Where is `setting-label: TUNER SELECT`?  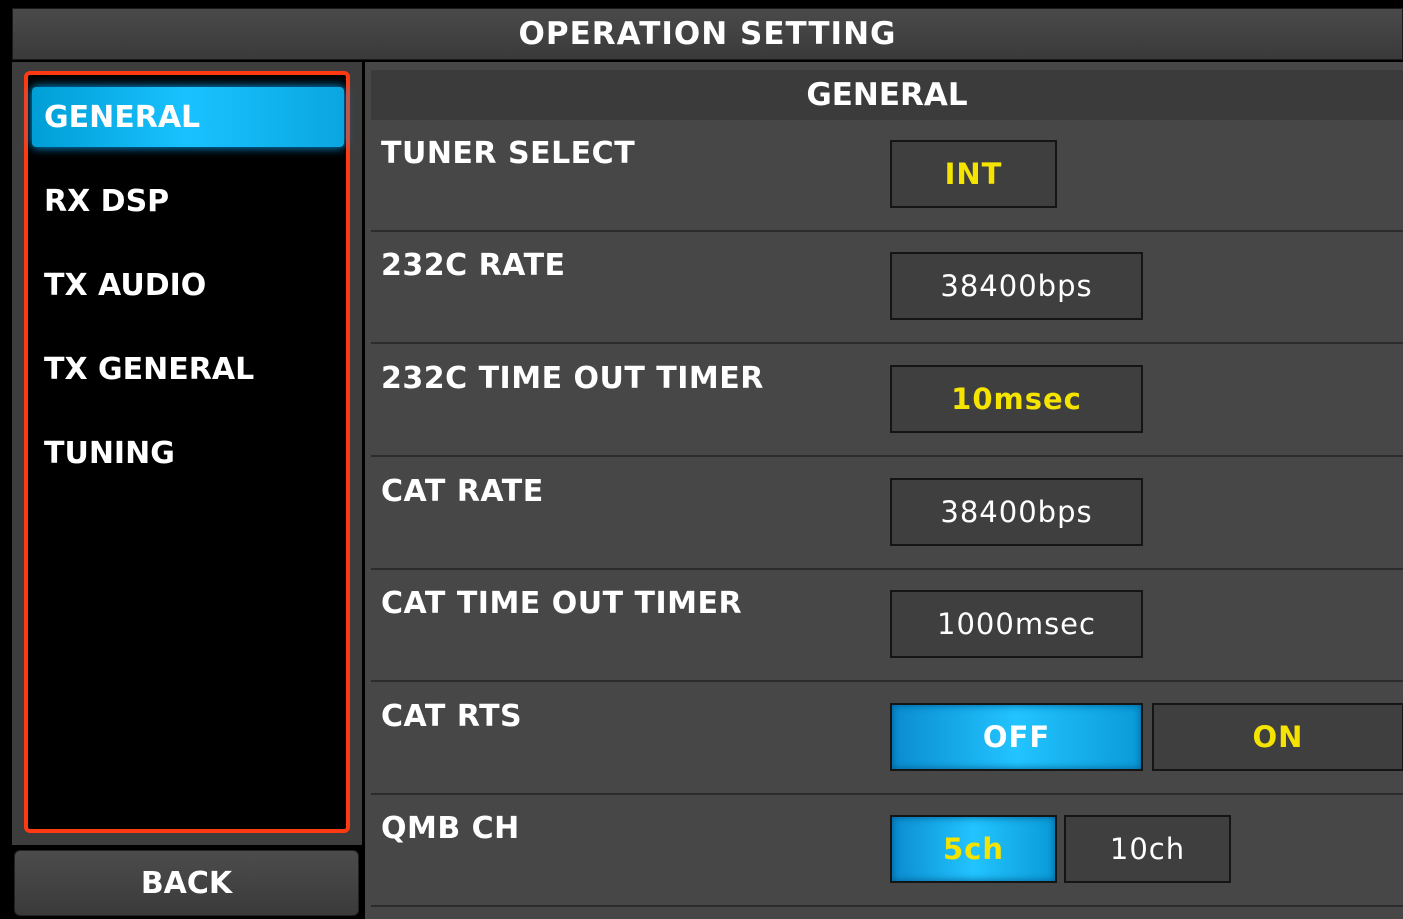
setting-label: TUNER SELECT is located at coordinates (508, 153).